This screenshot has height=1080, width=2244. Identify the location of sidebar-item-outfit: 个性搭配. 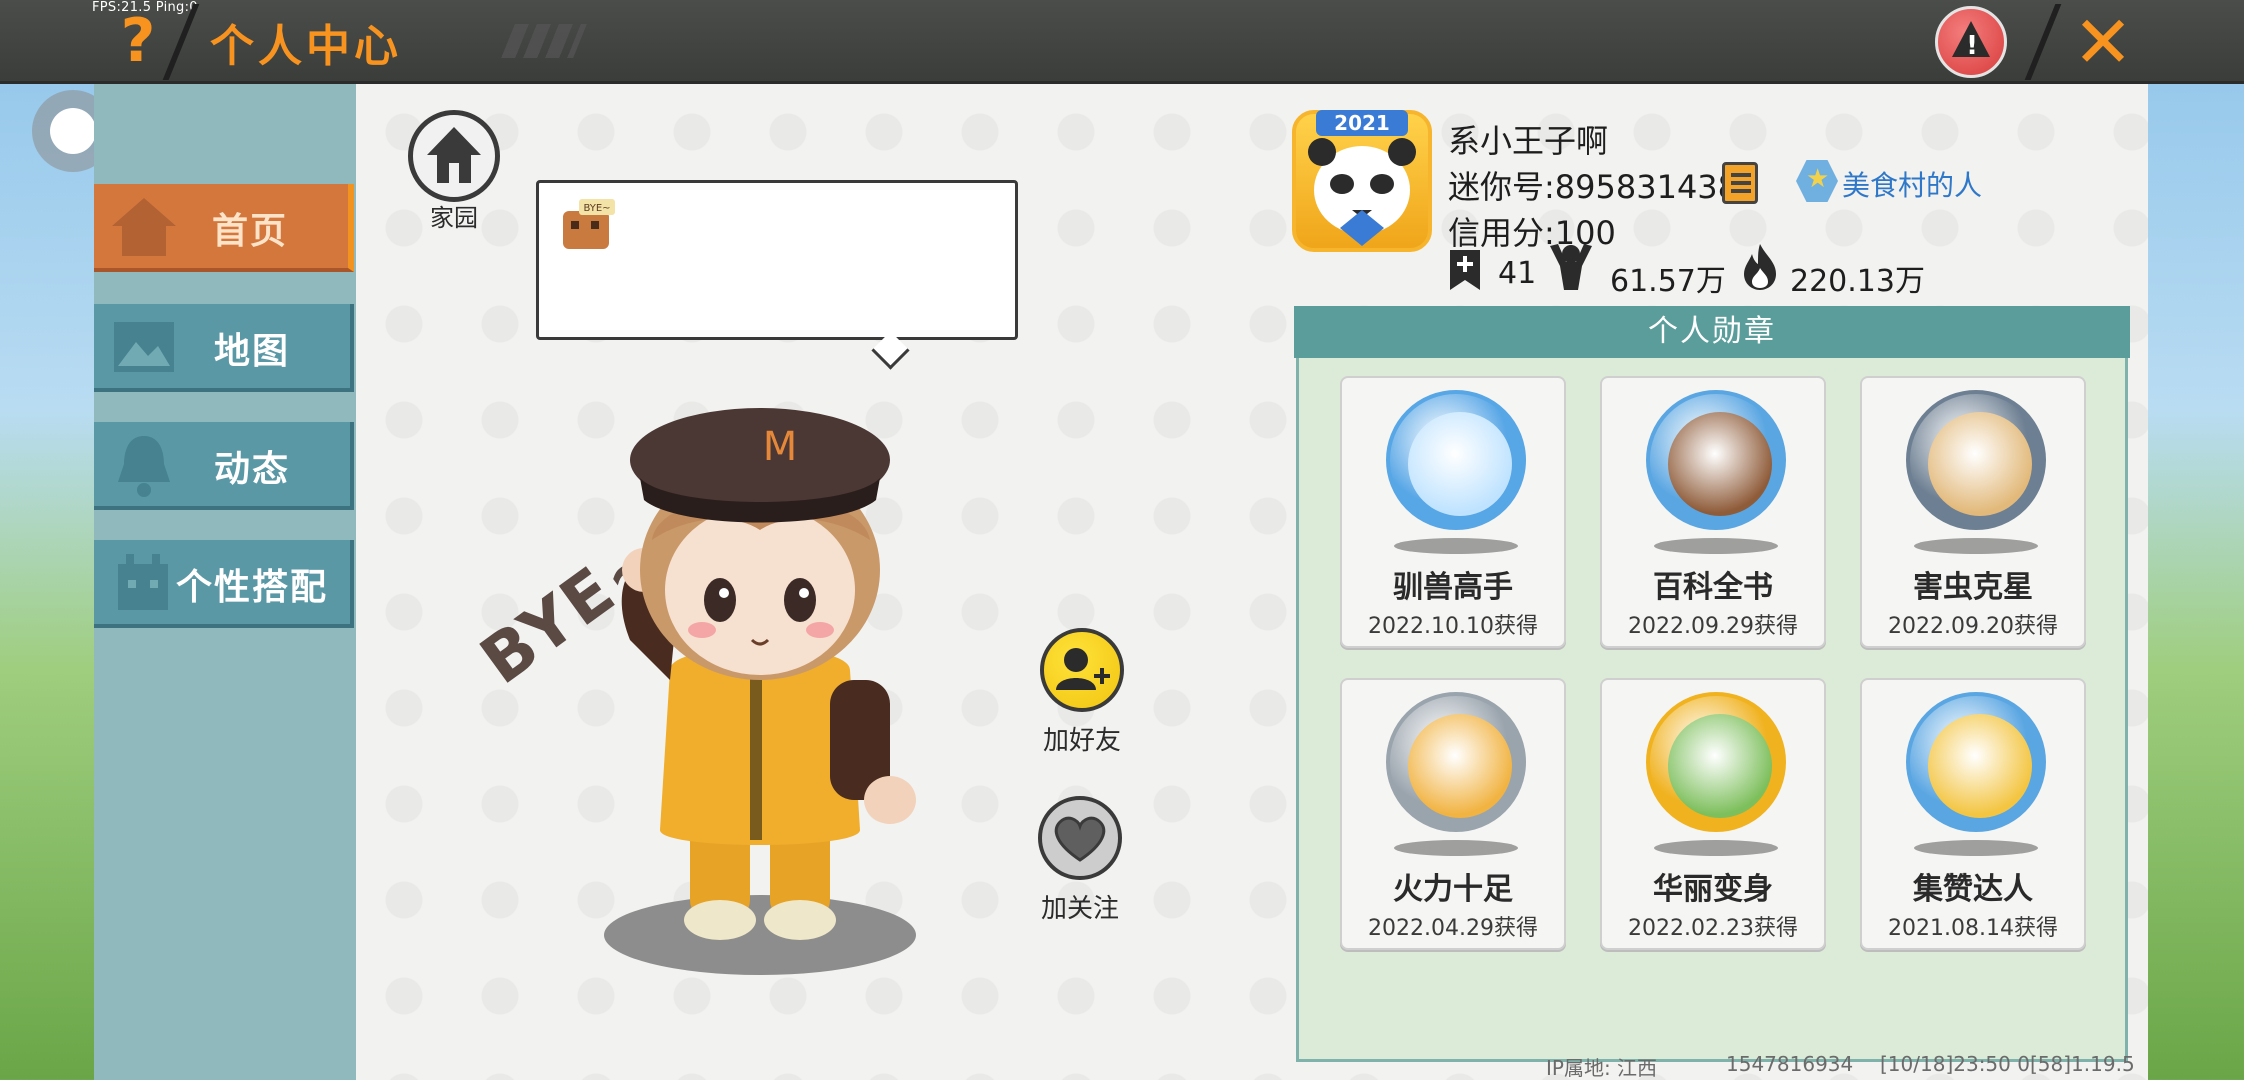
(224, 584).